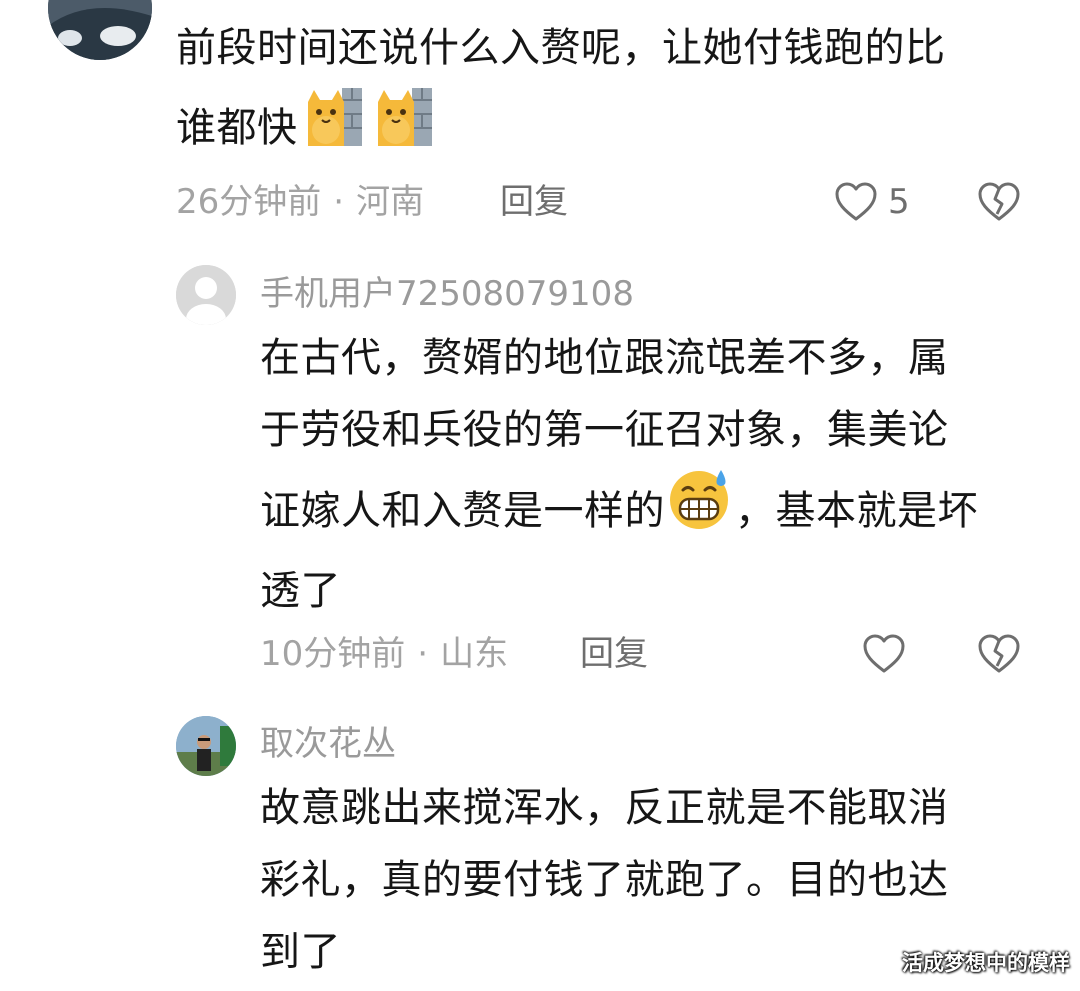  Describe the element at coordinates (474, 654) in the screenshot. I see `comment-location: 山东` at that location.